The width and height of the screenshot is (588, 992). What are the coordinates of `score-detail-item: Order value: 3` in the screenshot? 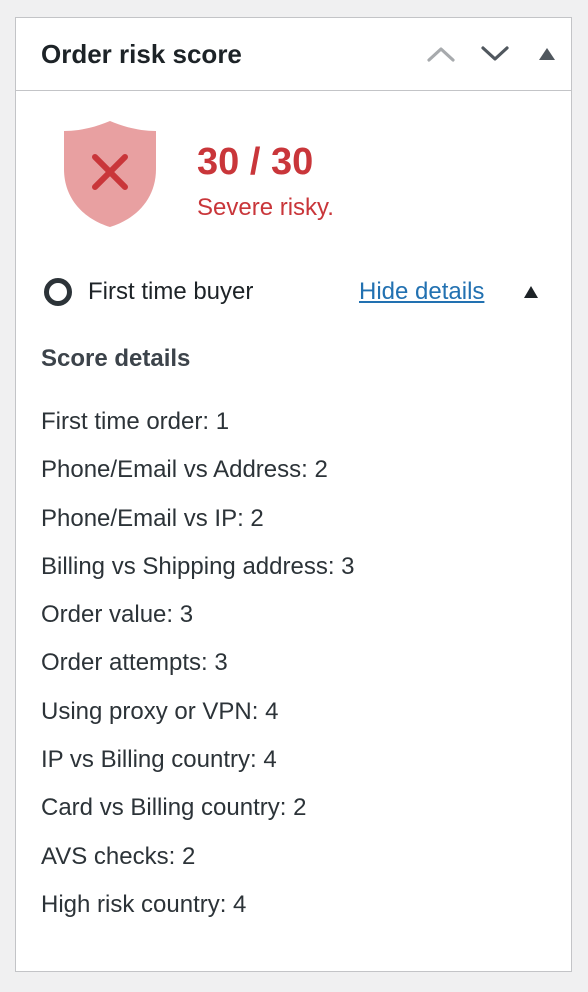 It's located at (117, 615).